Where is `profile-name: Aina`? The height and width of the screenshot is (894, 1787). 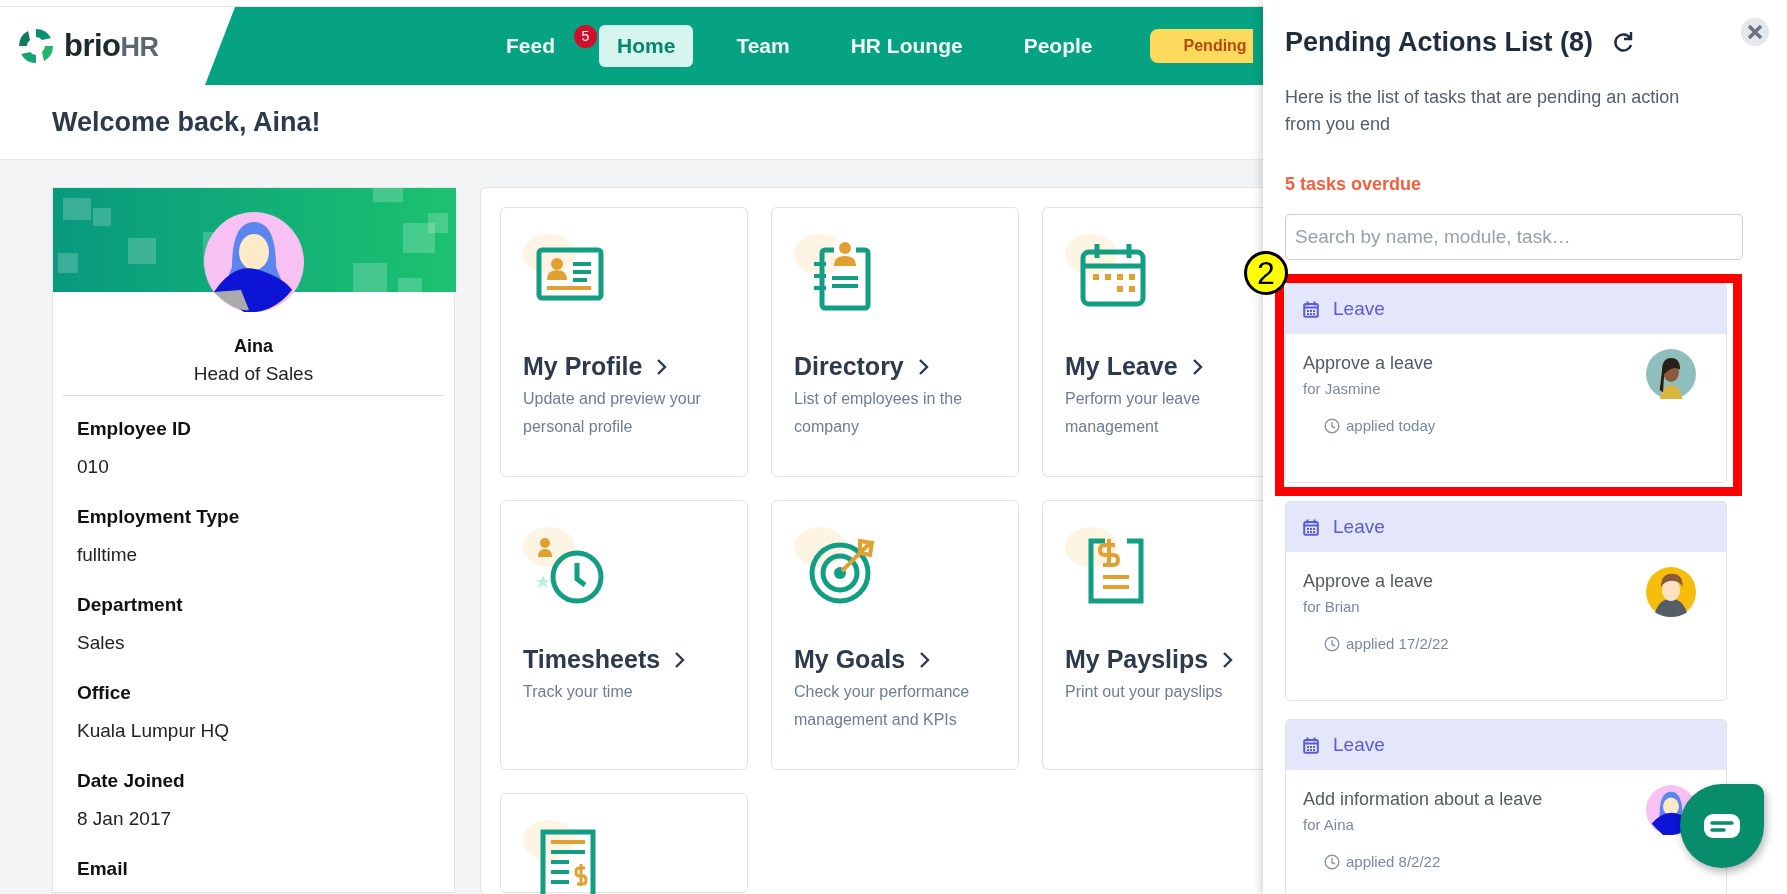 profile-name: Aina is located at coordinates (253, 346).